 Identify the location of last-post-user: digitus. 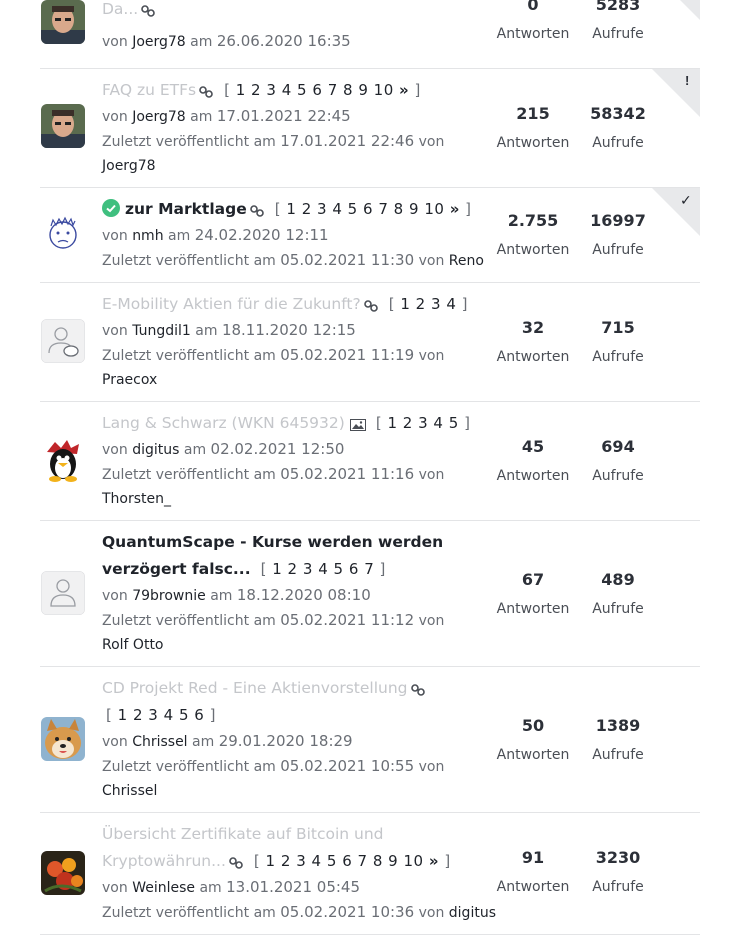
(472, 913).